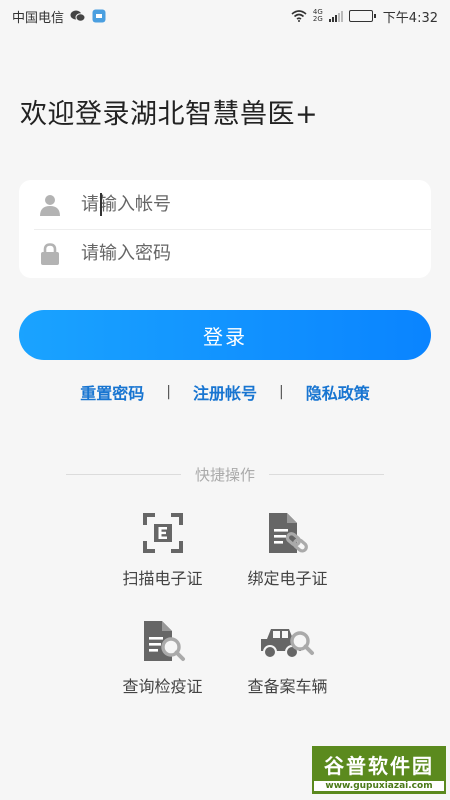 The height and width of the screenshot is (800, 450). What do you see at coordinates (338, 392) in the screenshot?
I see `privacy-policy-link: 隐私政策` at bounding box center [338, 392].